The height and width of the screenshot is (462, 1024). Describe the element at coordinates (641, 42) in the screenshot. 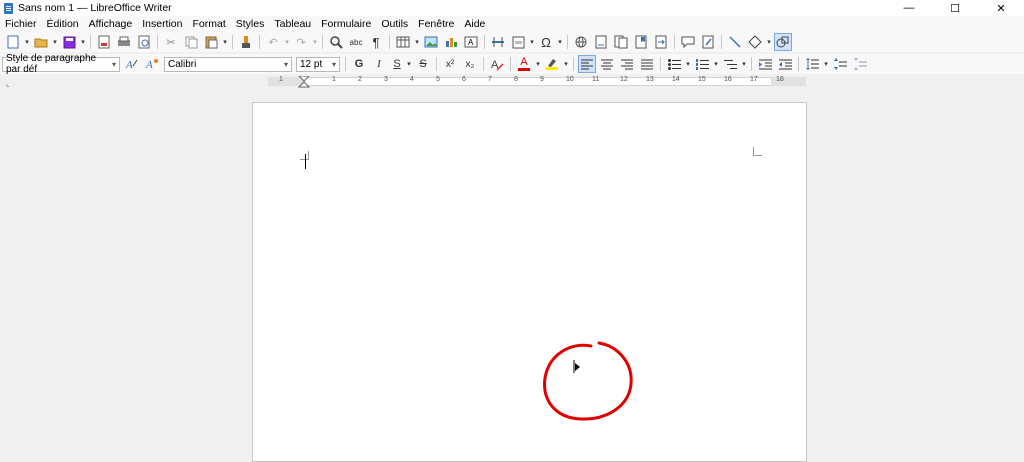

I see `bookmark-icon` at that location.